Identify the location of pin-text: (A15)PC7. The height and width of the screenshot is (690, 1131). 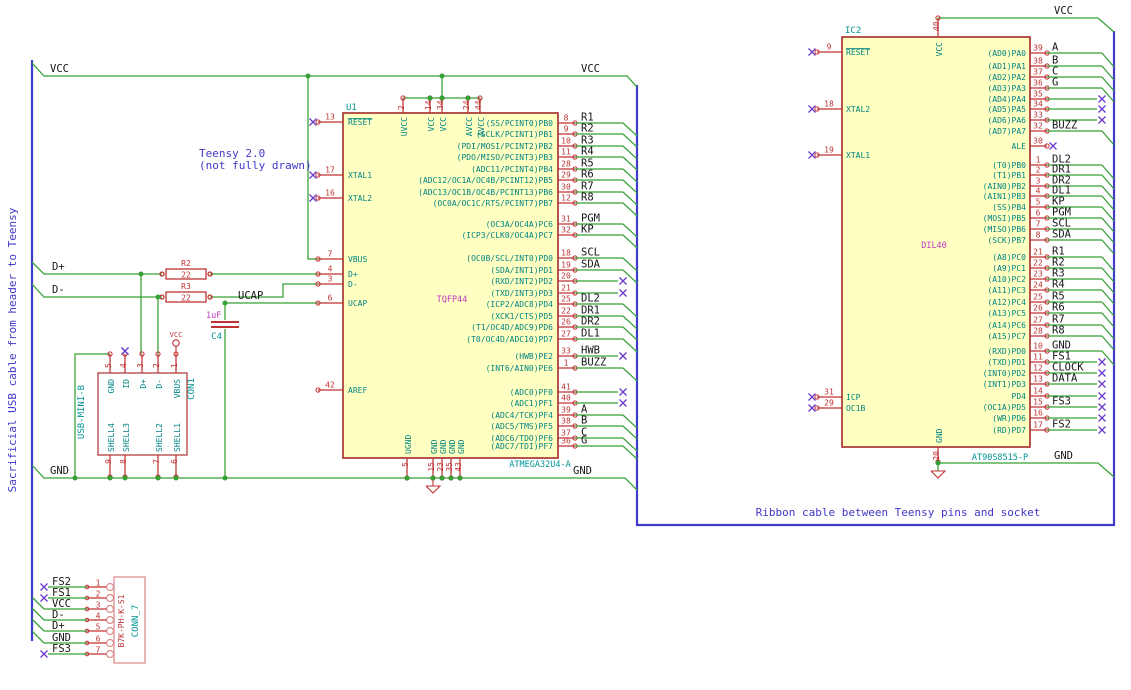
(1006, 336).